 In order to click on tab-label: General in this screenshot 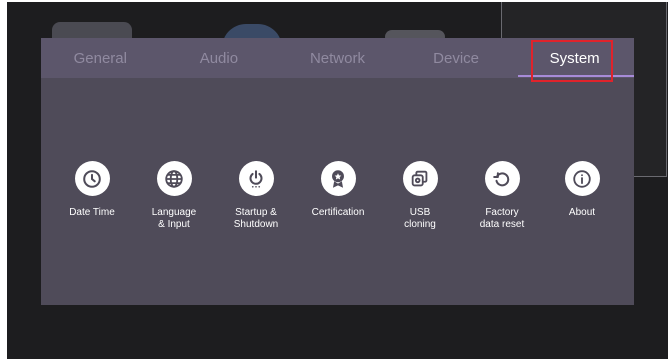, I will do `click(100, 58)`.